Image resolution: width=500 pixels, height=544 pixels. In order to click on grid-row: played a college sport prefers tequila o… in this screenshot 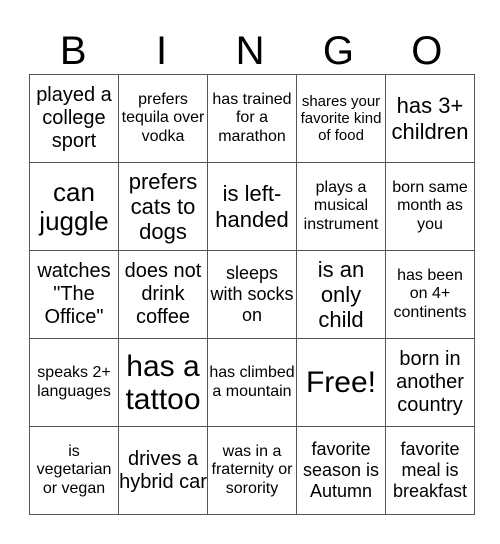, I will do `click(252, 118)`.